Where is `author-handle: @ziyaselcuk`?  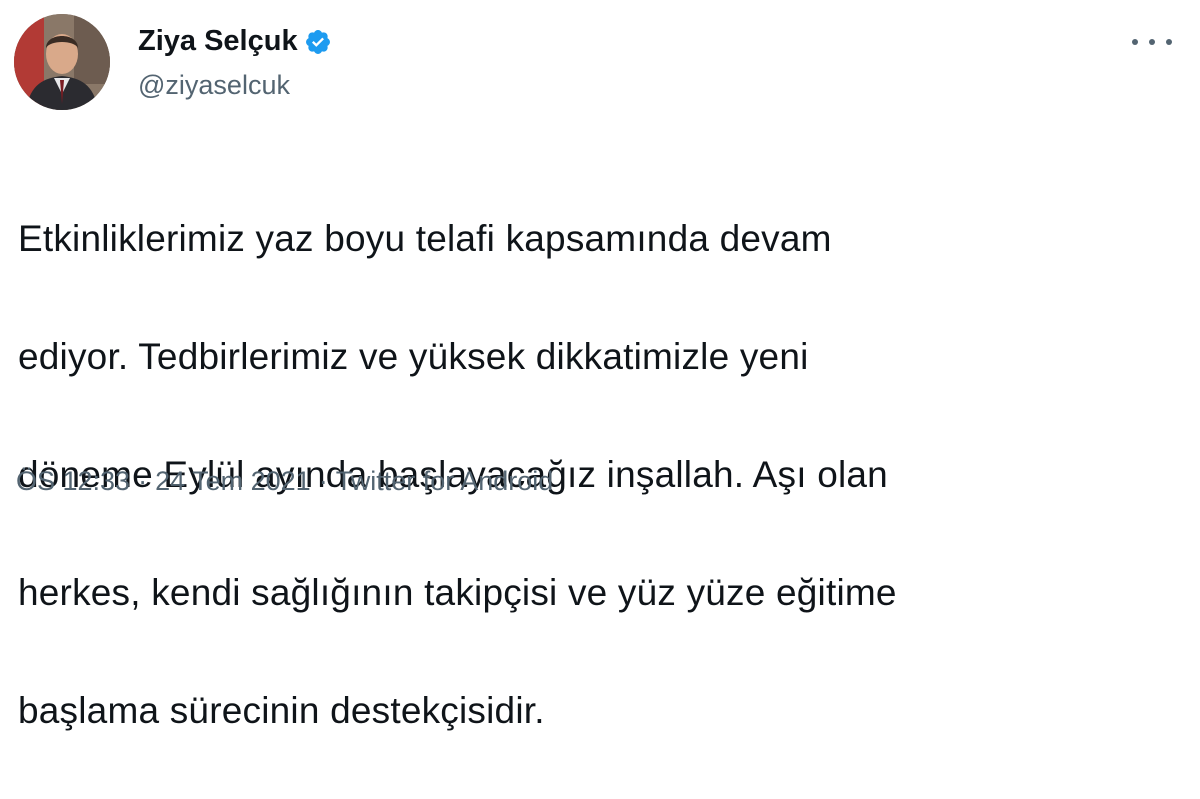 author-handle: @ziyaselcuk is located at coordinates (235, 85).